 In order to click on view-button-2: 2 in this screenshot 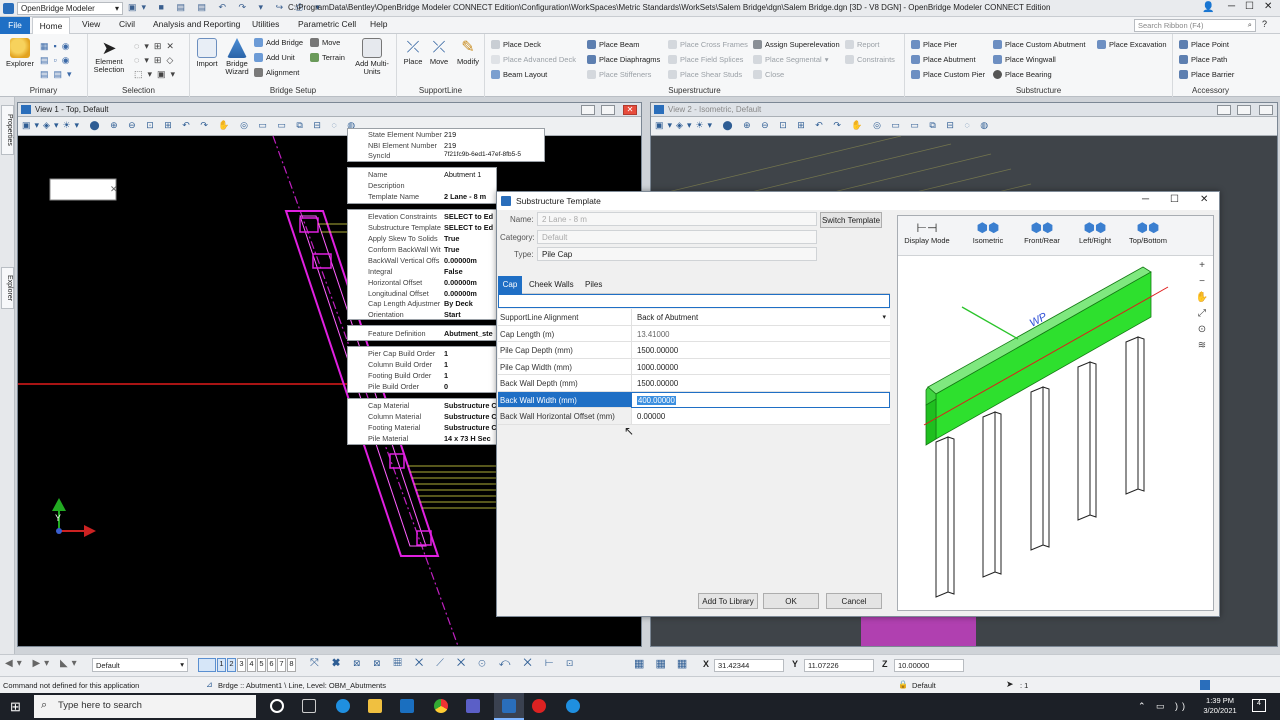, I will do `click(231, 665)`.